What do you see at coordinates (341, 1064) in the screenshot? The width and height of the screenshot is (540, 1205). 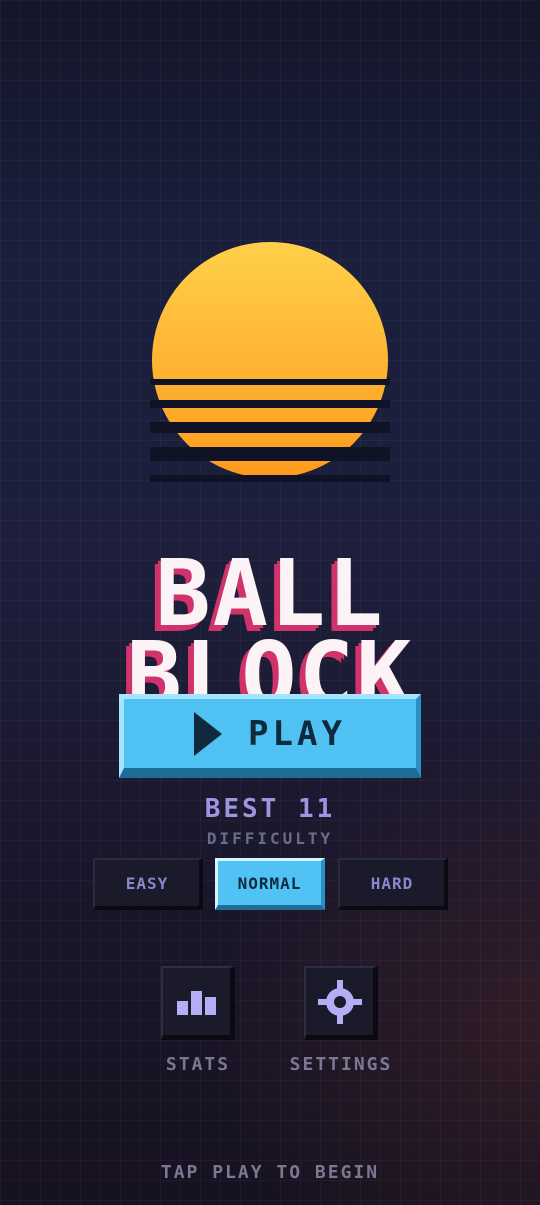 I see `settings-label: SETTINGS` at bounding box center [341, 1064].